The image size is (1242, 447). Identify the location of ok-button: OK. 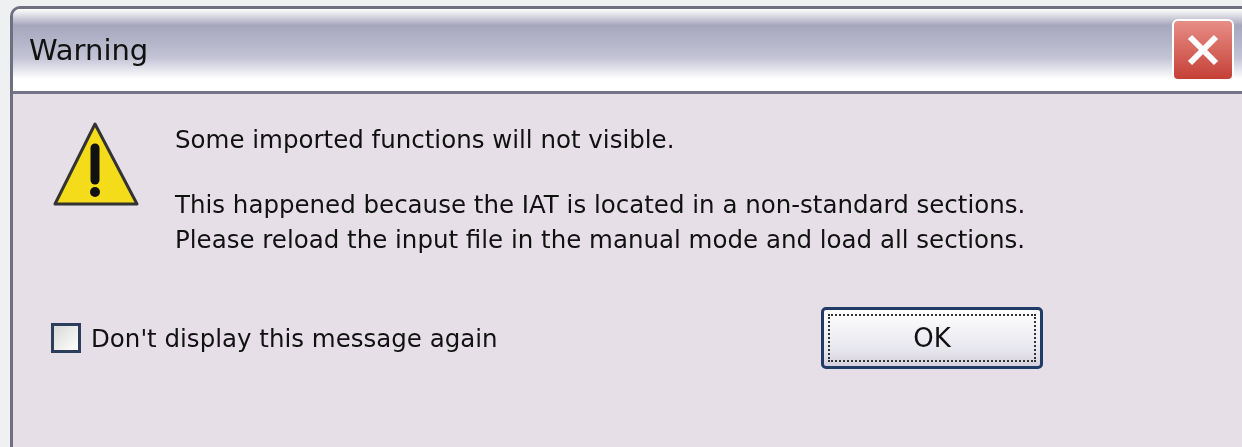
(932, 338).